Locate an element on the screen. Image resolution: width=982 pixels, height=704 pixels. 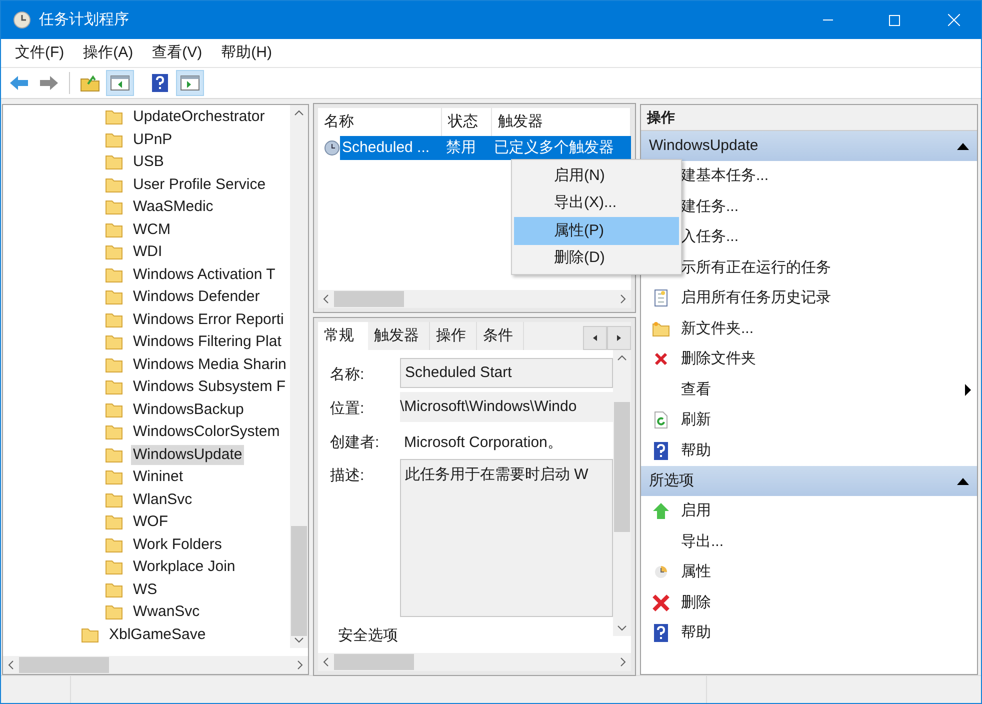
tree-item: Work Folders is located at coordinates (177, 544).